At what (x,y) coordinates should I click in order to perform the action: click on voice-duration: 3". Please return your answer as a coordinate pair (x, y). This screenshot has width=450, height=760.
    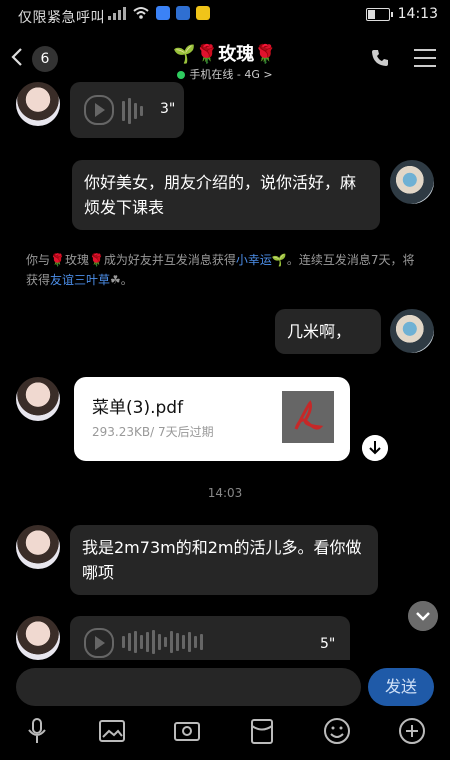
    Looking at the image, I should click on (168, 109).